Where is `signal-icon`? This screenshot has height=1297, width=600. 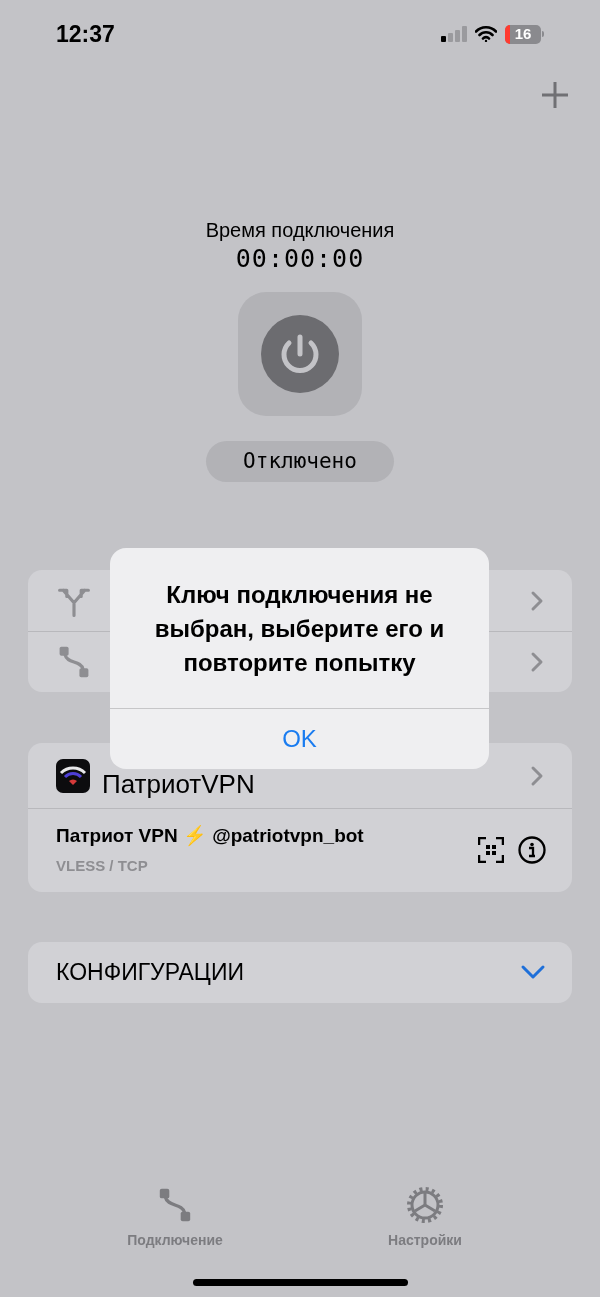 signal-icon is located at coordinates (454, 34).